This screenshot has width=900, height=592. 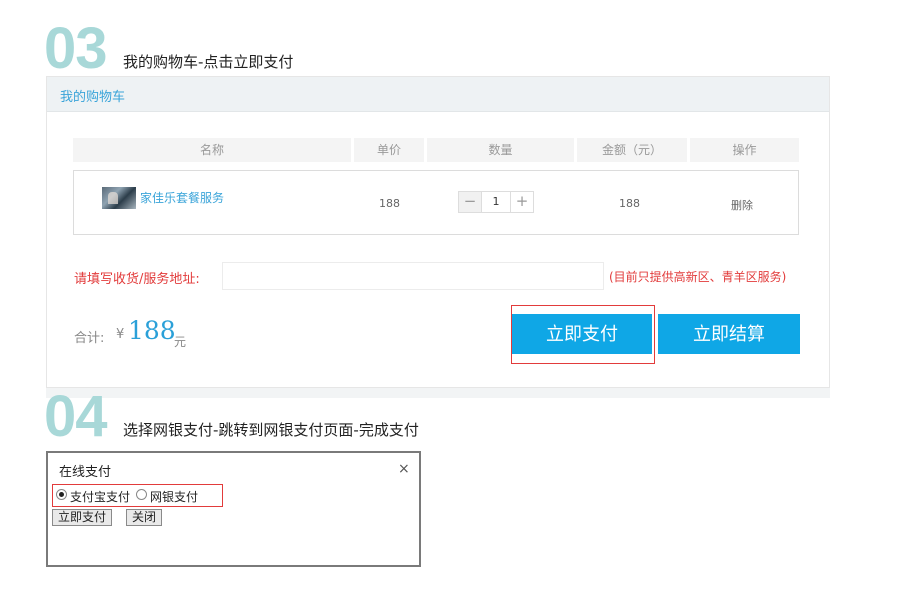 I want to click on highlight-box-pay-now, so click(x=583, y=334).